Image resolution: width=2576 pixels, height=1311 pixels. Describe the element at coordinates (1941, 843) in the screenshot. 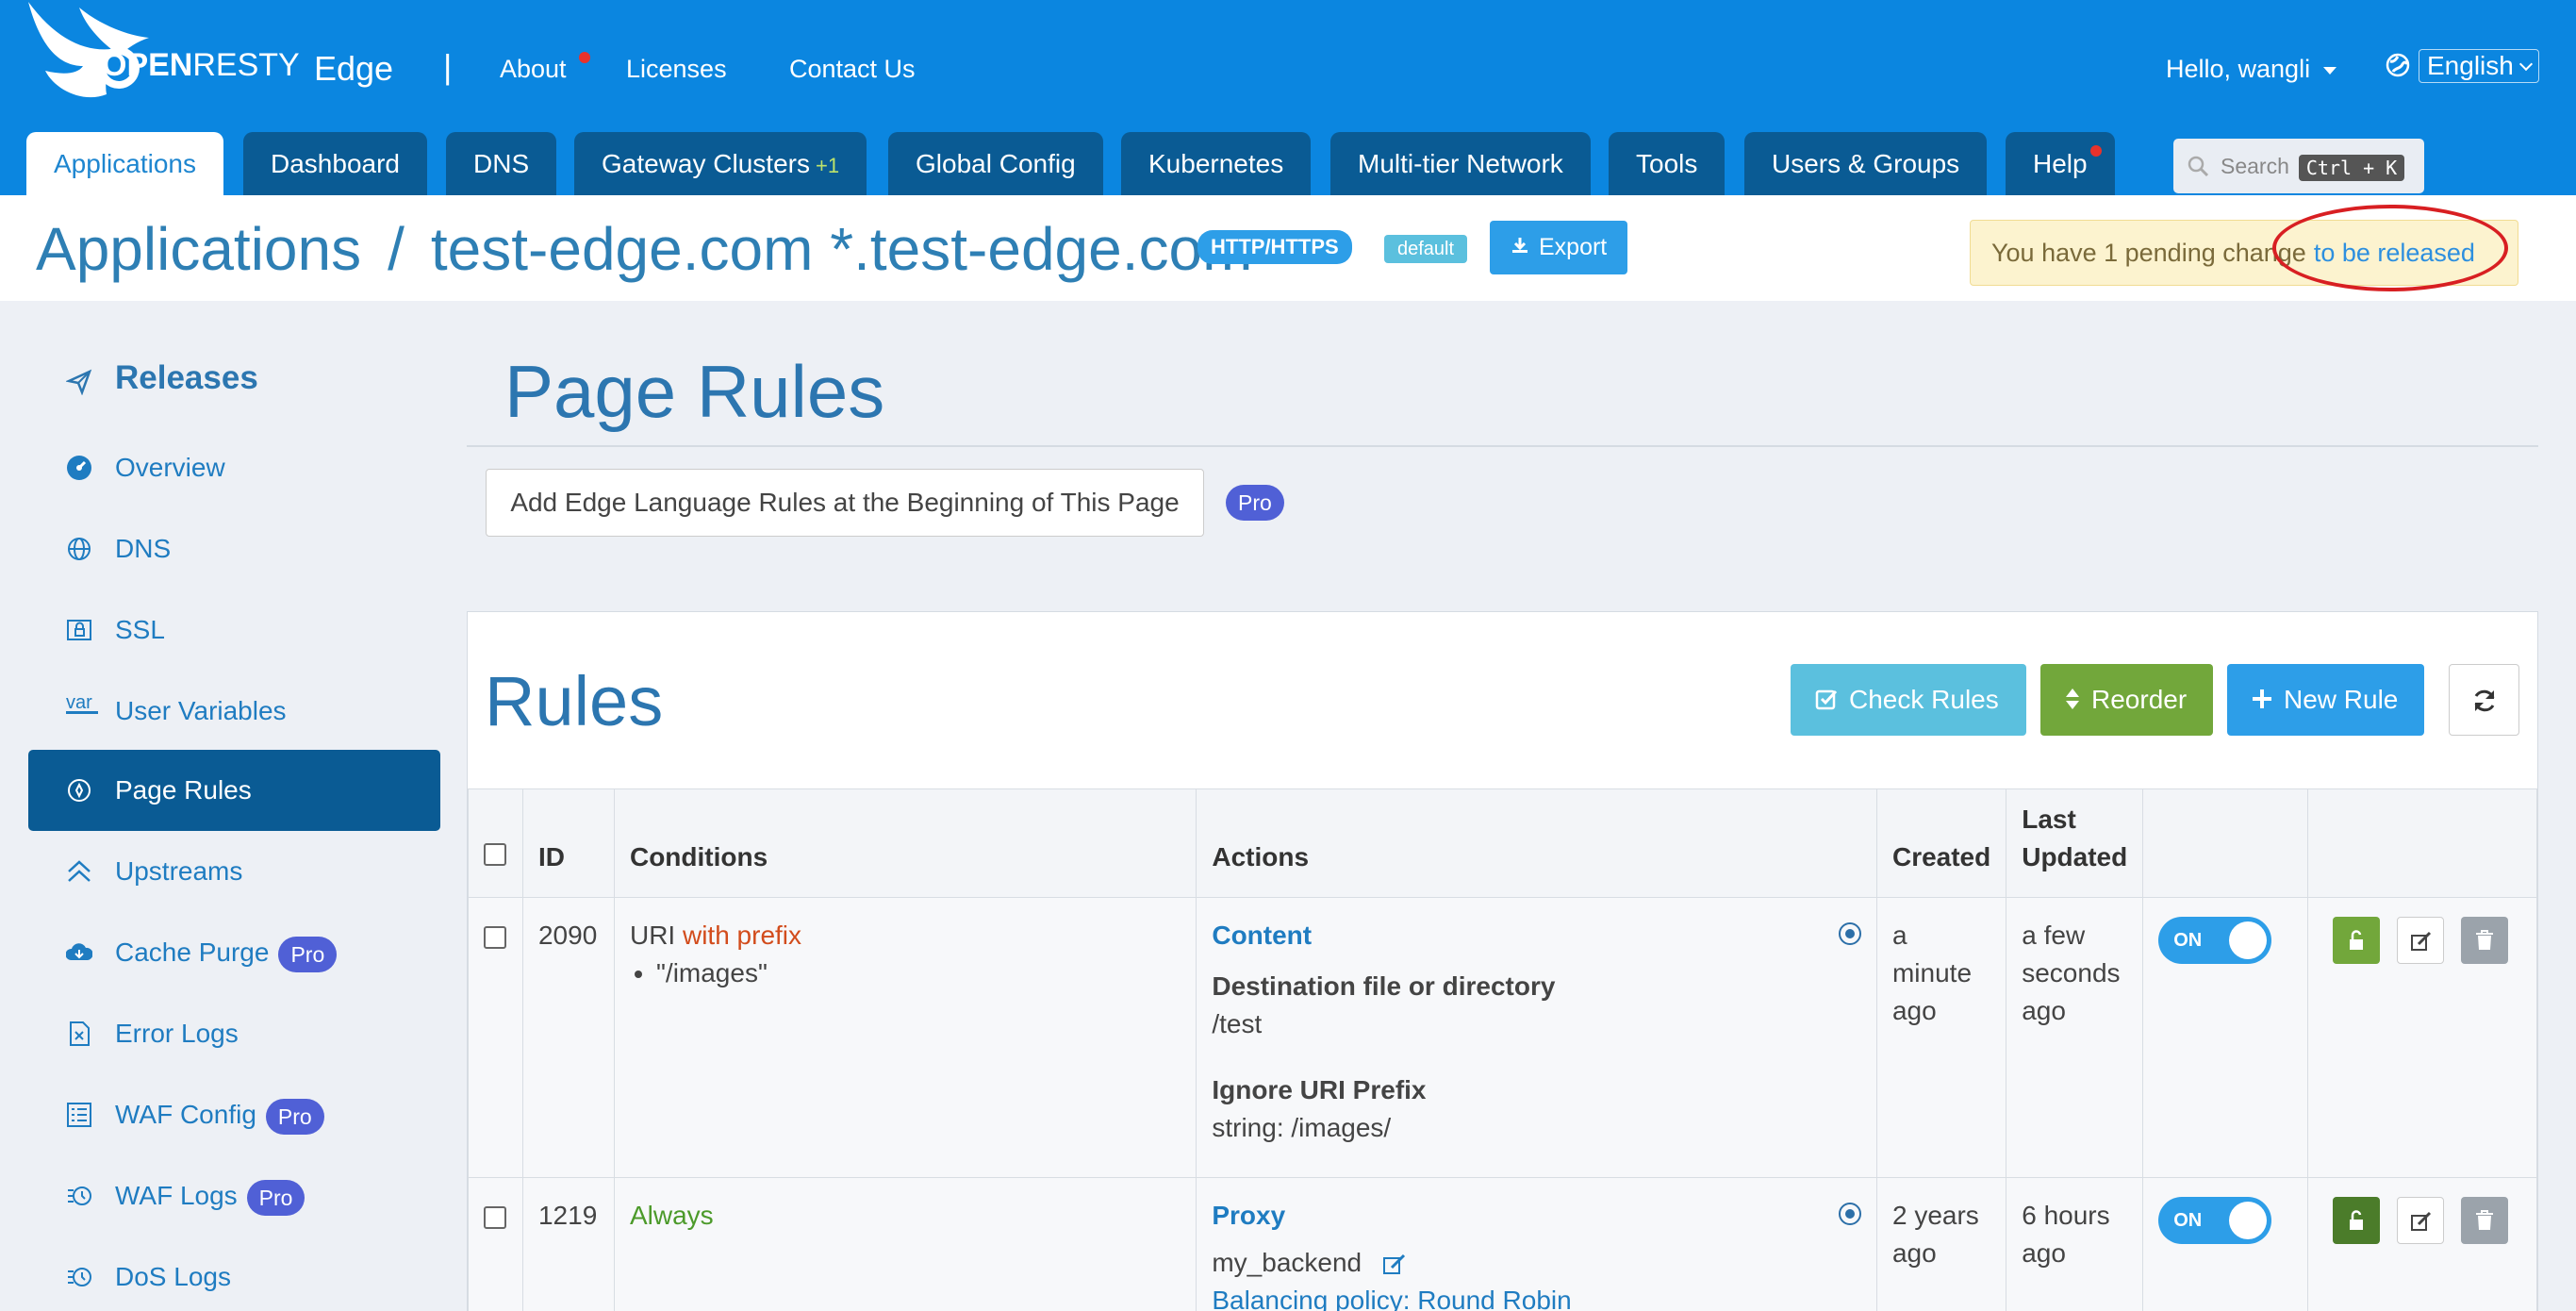

I see `column-header-created: Created` at that location.